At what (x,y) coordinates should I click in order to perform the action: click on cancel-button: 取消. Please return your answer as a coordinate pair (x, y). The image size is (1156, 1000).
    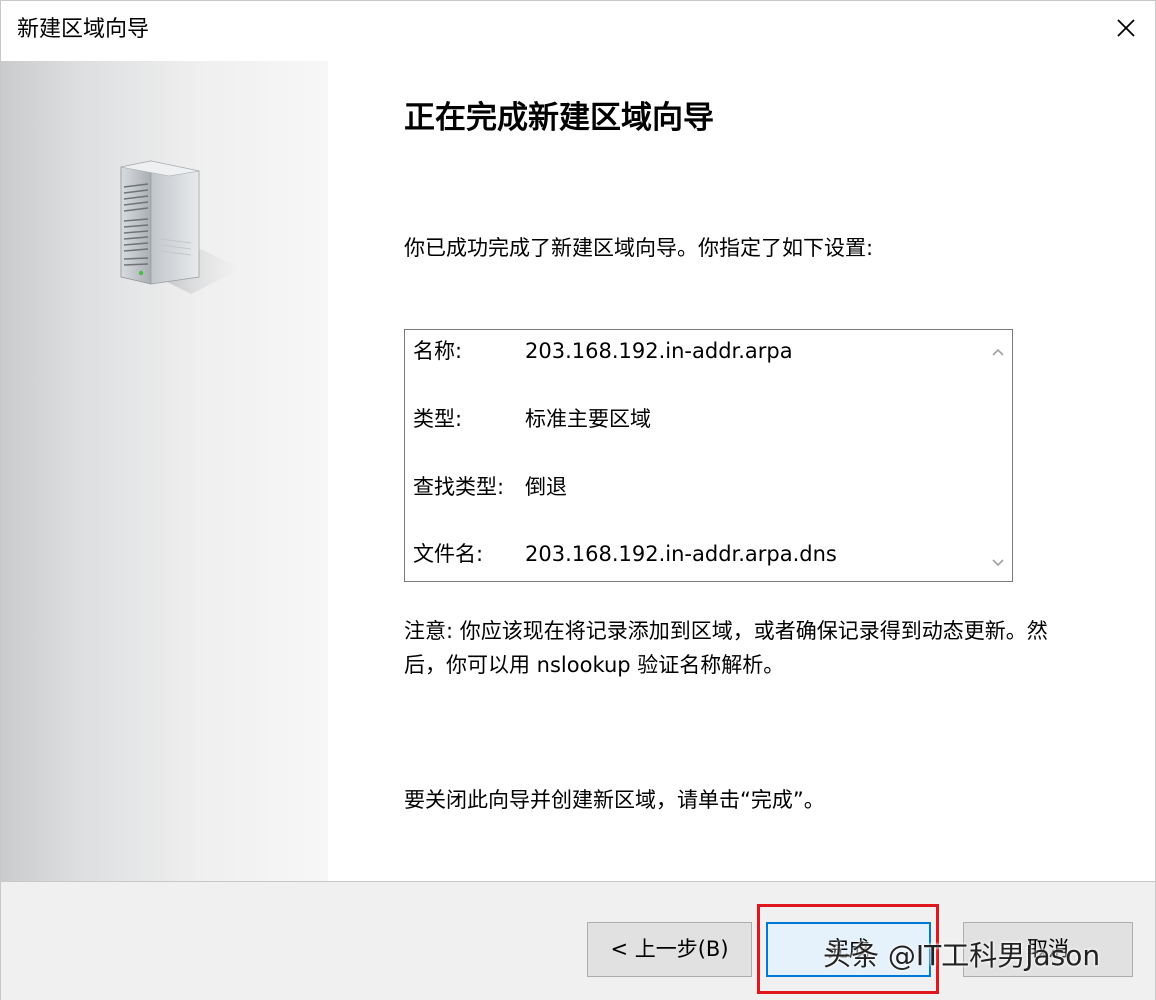
    Looking at the image, I should click on (1048, 949).